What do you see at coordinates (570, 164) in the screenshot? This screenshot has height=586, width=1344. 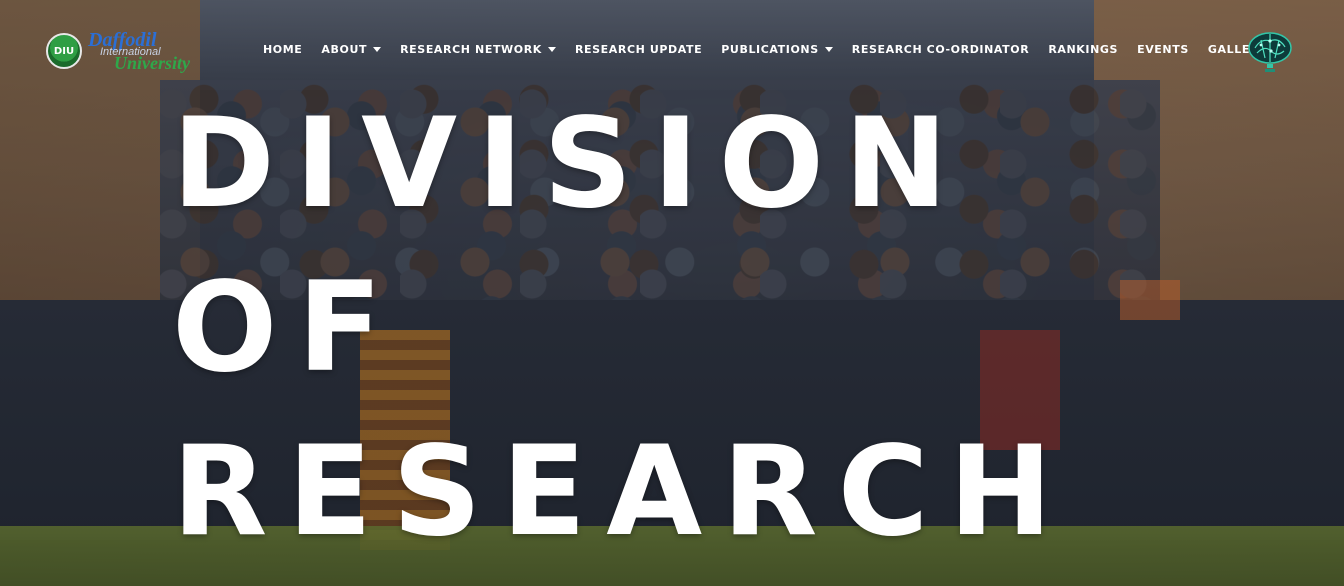 I see `headline-line-1: DIVISION` at bounding box center [570, 164].